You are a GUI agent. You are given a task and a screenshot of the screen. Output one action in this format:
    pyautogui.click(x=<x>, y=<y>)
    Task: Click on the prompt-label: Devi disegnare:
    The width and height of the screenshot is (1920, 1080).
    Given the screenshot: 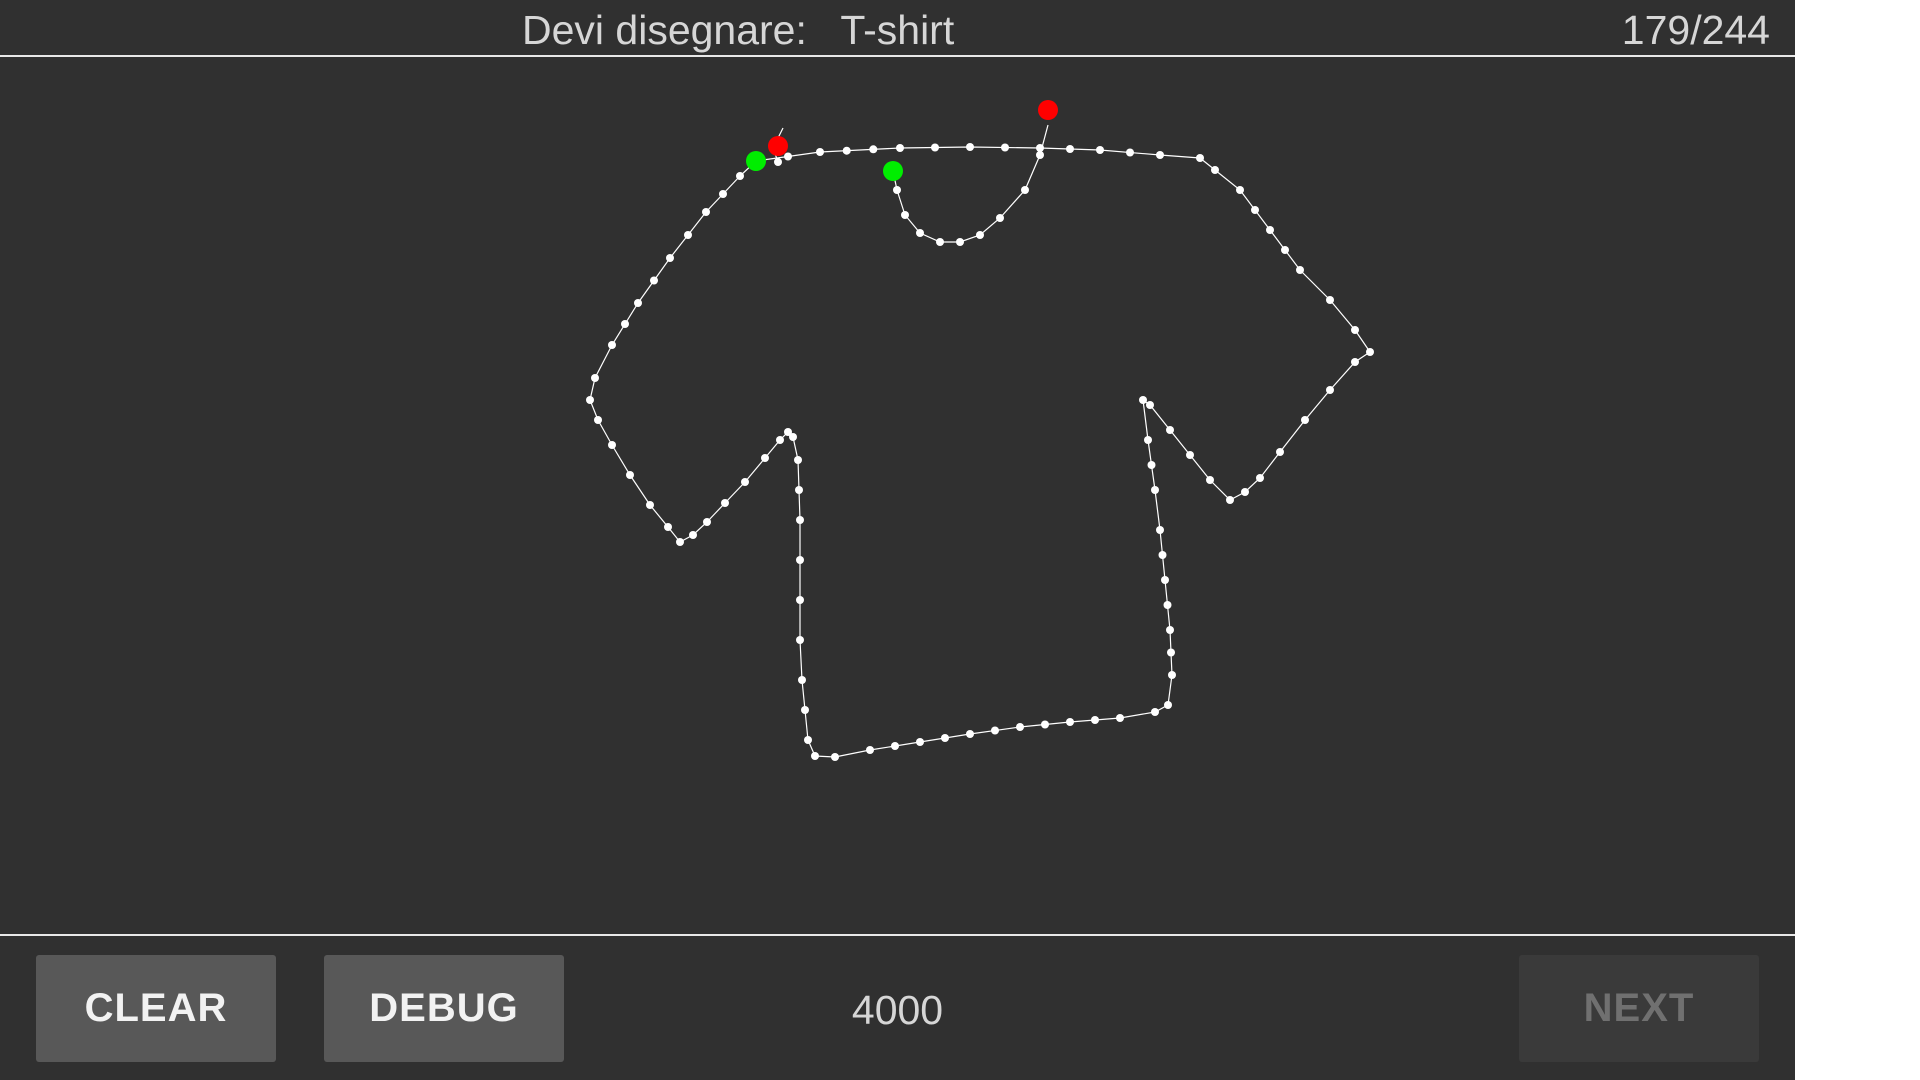 What is the action you would take?
    pyautogui.click(x=664, y=30)
    